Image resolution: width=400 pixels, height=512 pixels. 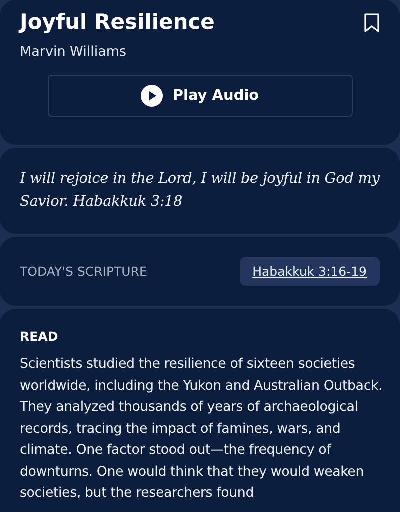 I want to click on play-audio-button: Play Audio, so click(x=200, y=96).